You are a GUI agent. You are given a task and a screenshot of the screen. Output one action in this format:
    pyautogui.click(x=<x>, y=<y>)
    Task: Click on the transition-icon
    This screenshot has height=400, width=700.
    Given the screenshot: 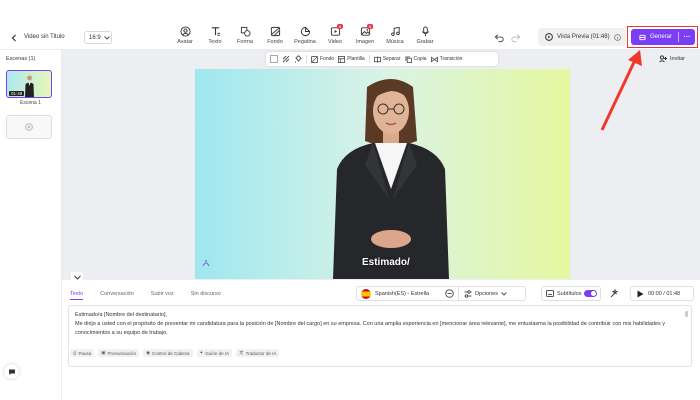 What is the action you would take?
    pyautogui.click(x=434, y=59)
    